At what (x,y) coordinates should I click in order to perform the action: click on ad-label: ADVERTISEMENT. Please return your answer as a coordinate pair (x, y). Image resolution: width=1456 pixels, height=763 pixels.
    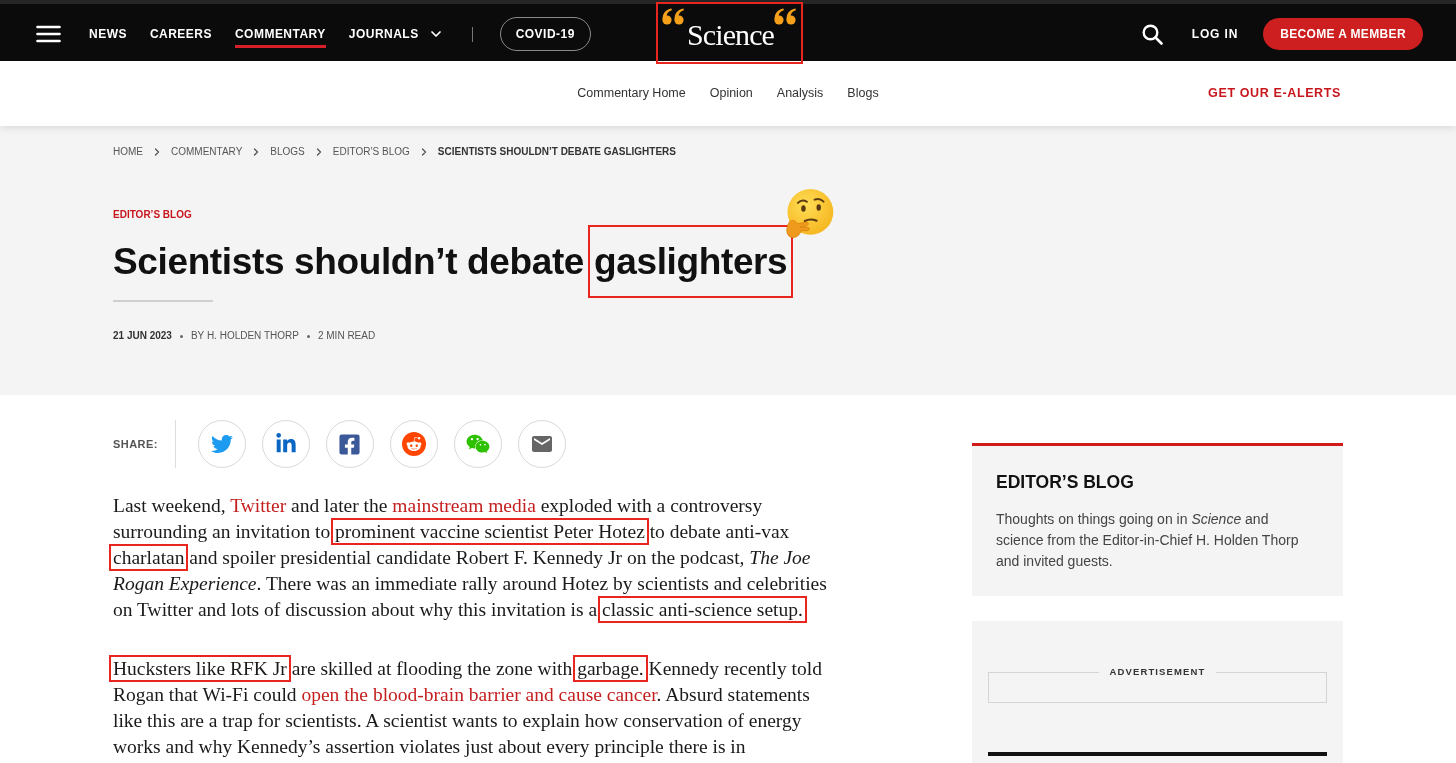
    Looking at the image, I should click on (1157, 672).